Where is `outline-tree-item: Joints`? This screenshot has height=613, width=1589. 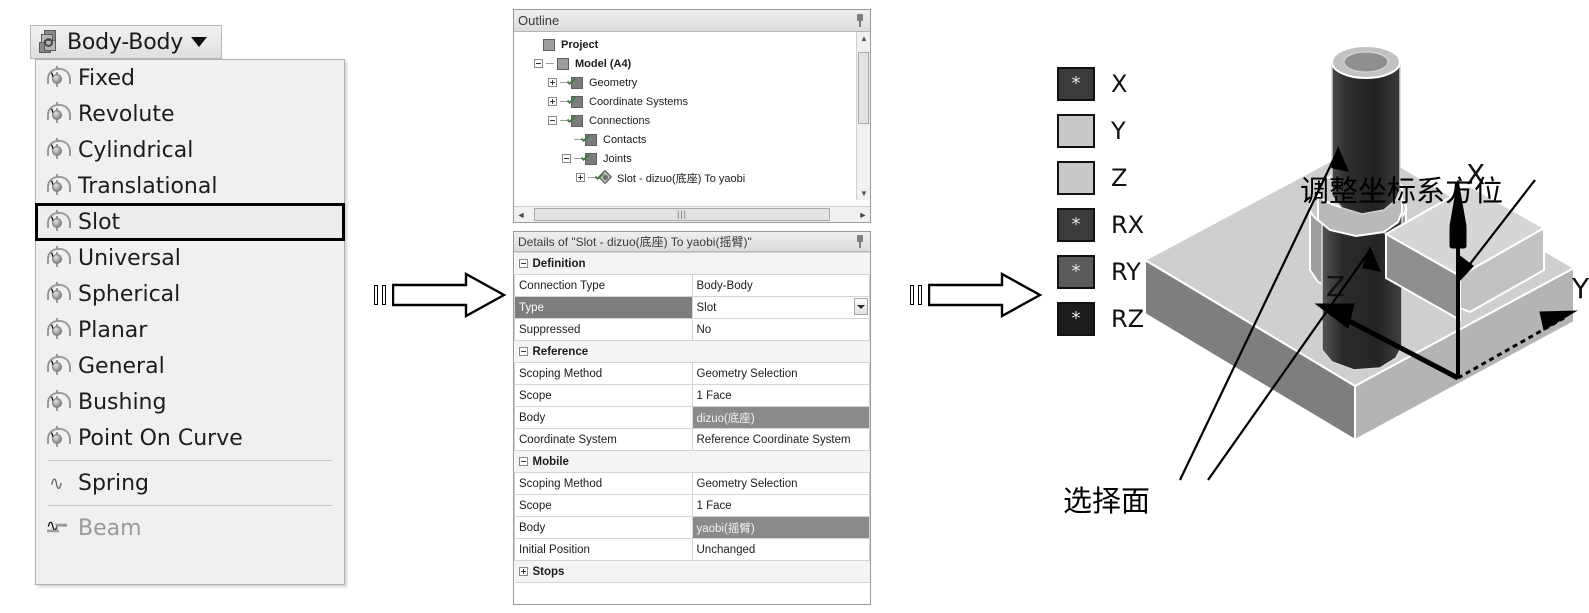 outline-tree-item: Joints is located at coordinates (695, 158).